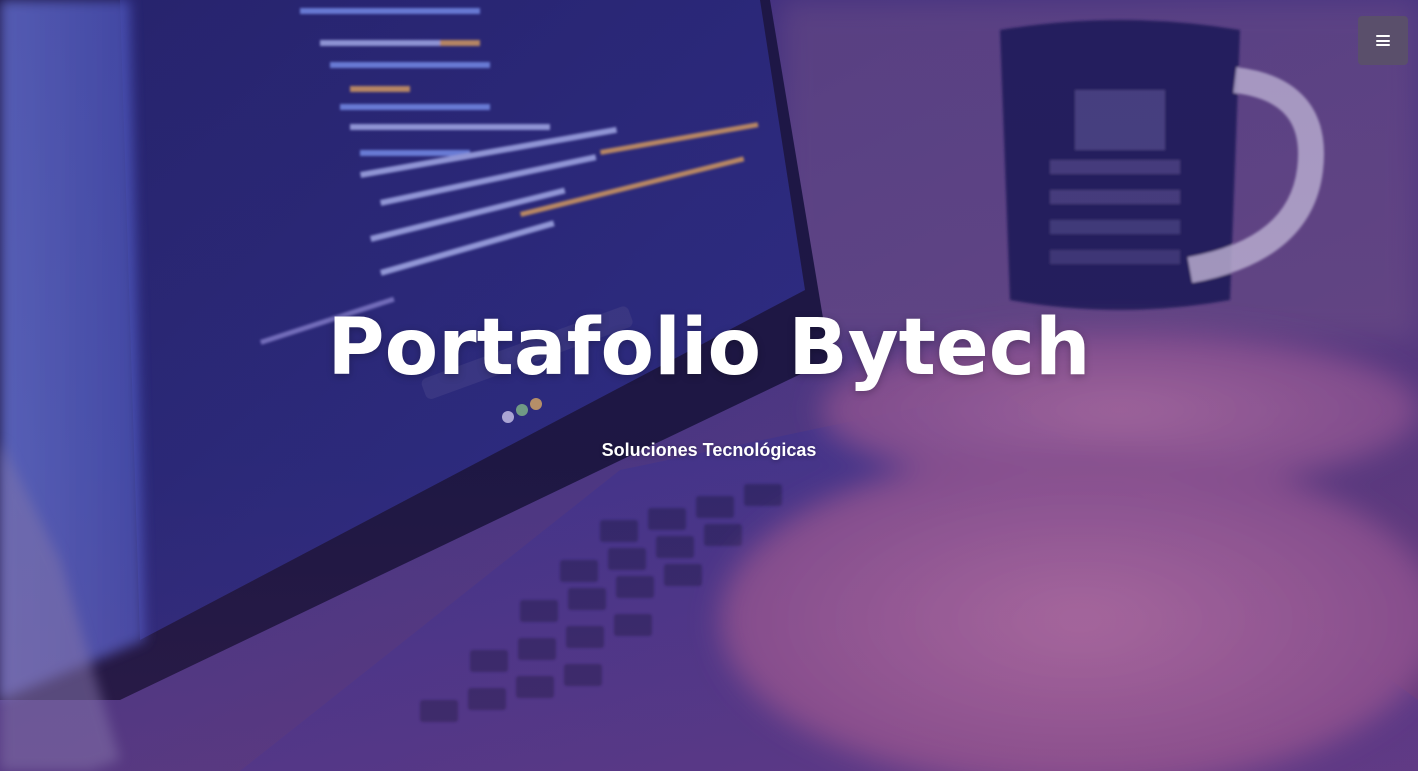 The image size is (1418, 771). I want to click on menu-toggle-button, so click(1383, 40).